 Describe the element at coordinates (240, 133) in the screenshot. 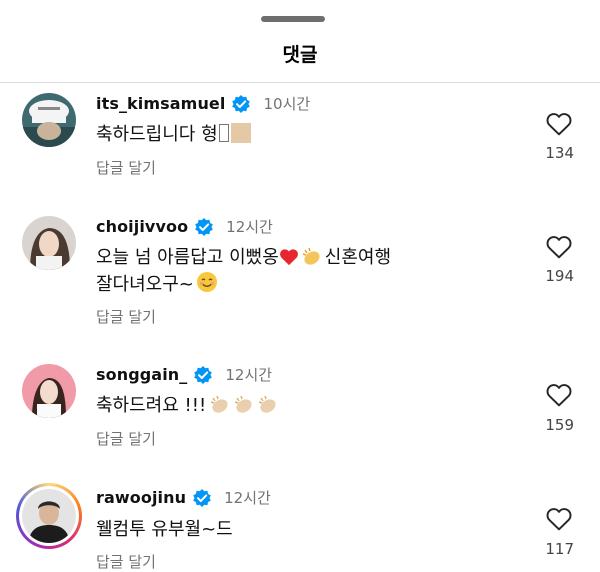

I see `skin-tone-swatch-icon` at that location.